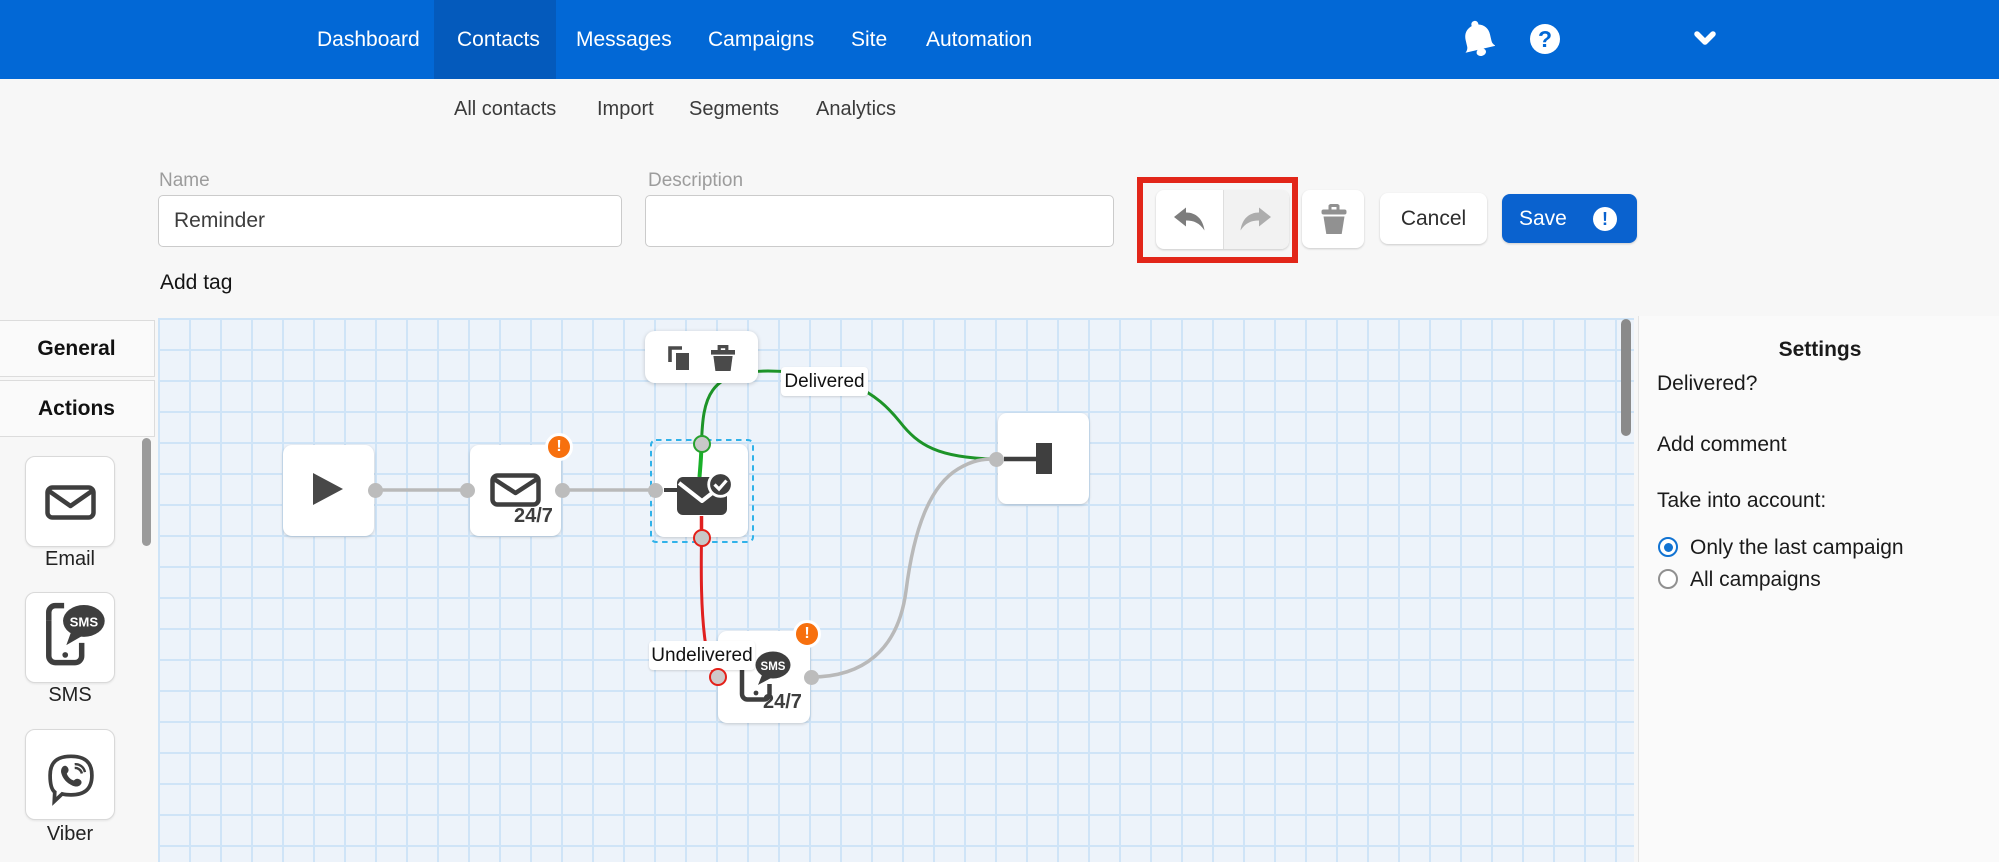 The image size is (1999, 862). I want to click on svg-text: SMS, so click(84, 621).